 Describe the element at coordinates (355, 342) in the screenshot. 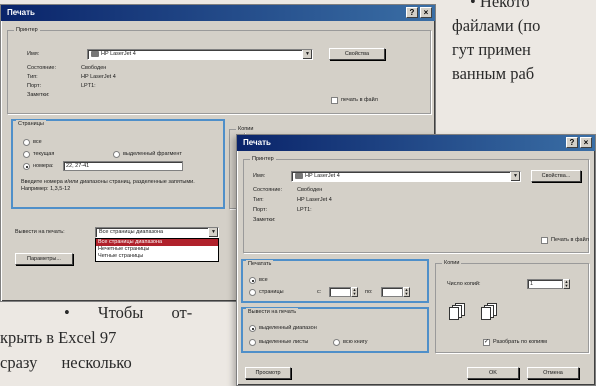

I see `radio-whole-book-label: всю книгу` at that location.